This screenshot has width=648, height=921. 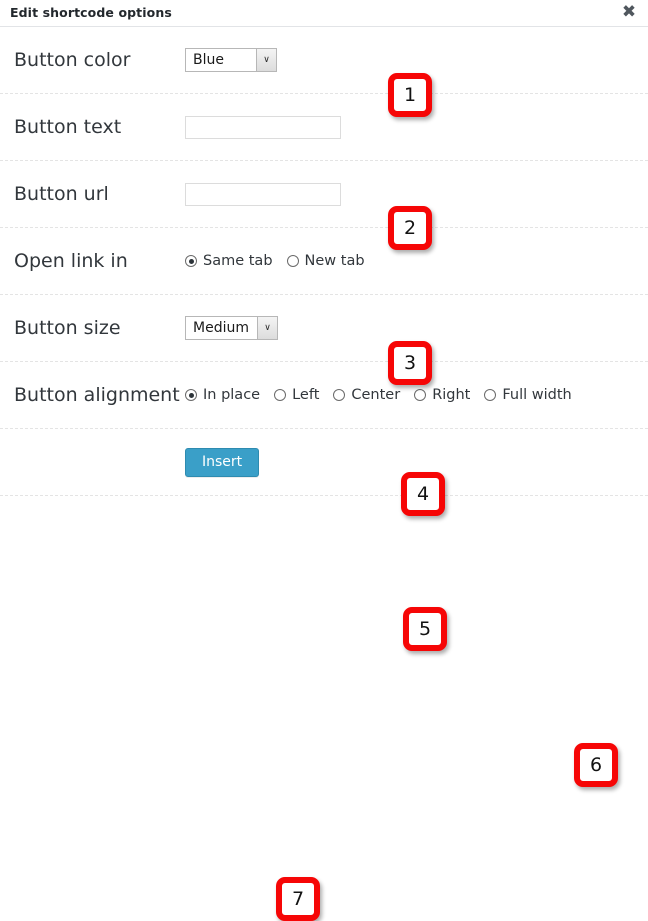 I want to click on label-button-color: Button color, so click(x=72, y=59).